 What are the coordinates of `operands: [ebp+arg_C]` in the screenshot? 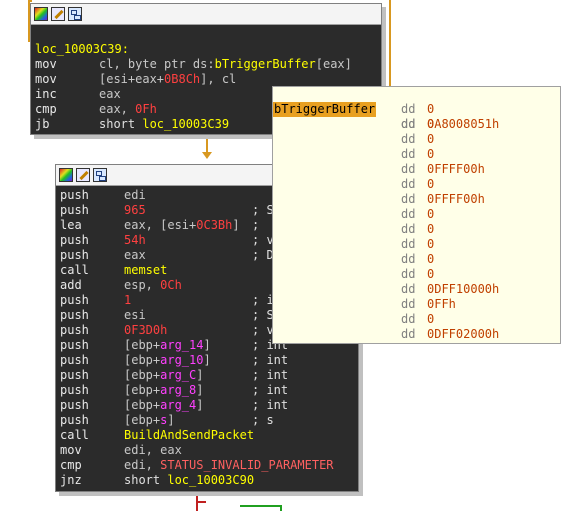 It's located at (163, 375).